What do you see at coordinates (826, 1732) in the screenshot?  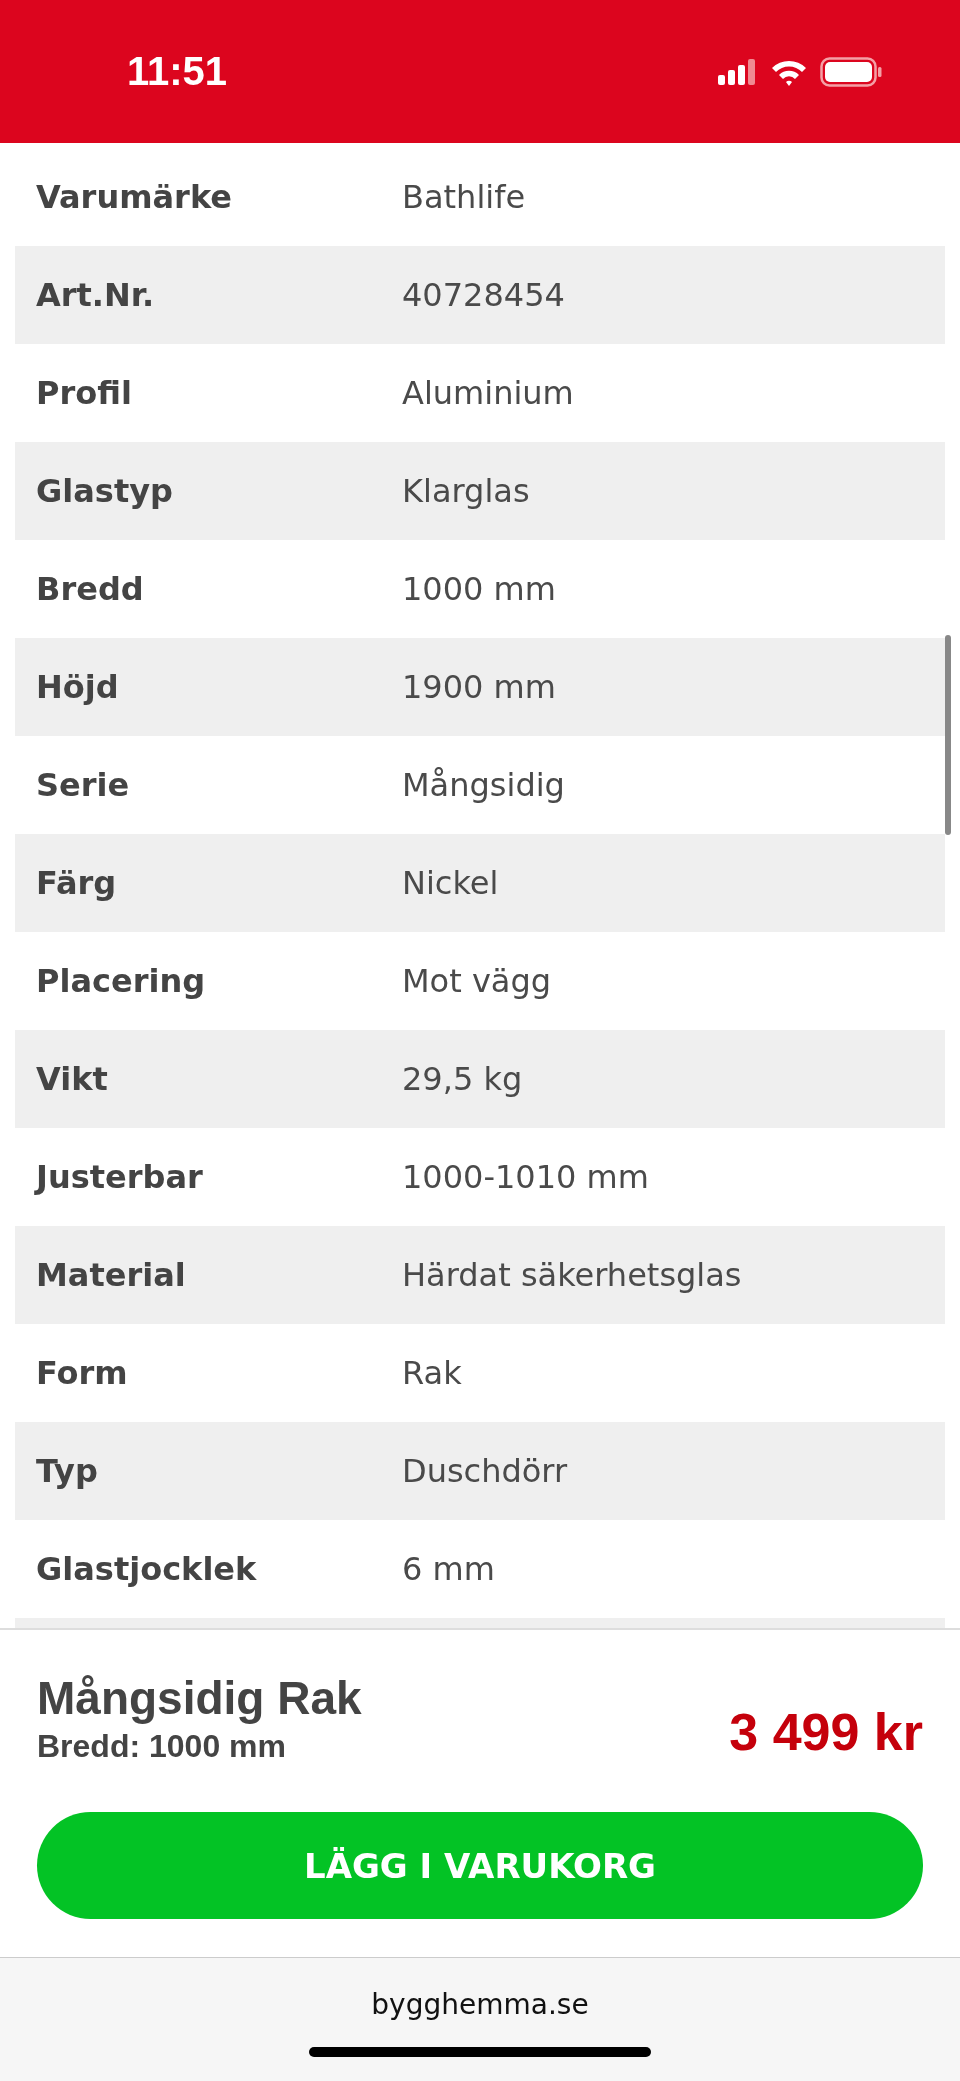 I see `product-price: 3 499 kr` at bounding box center [826, 1732].